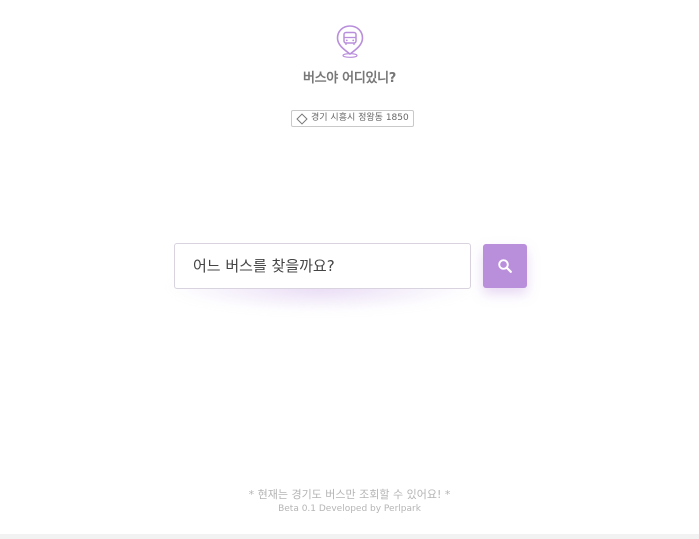  What do you see at coordinates (349, 78) in the screenshot?
I see `app-title: 버스야 어디있니?` at bounding box center [349, 78].